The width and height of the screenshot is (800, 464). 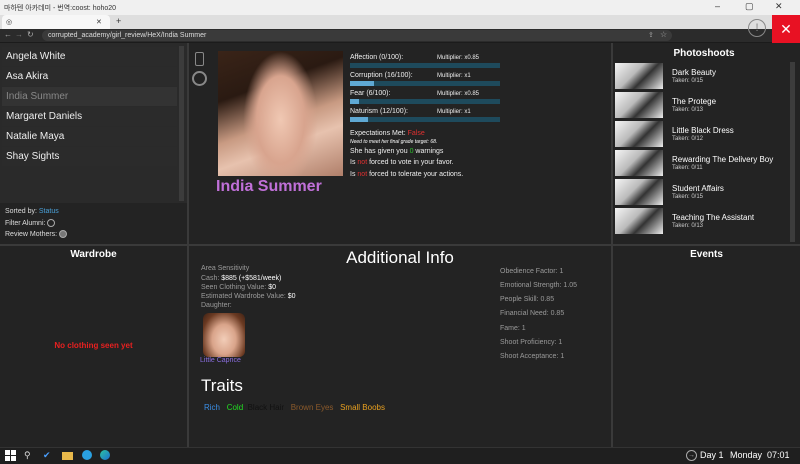 I want to click on girl-name-title: India Summer, so click(x=269, y=186).